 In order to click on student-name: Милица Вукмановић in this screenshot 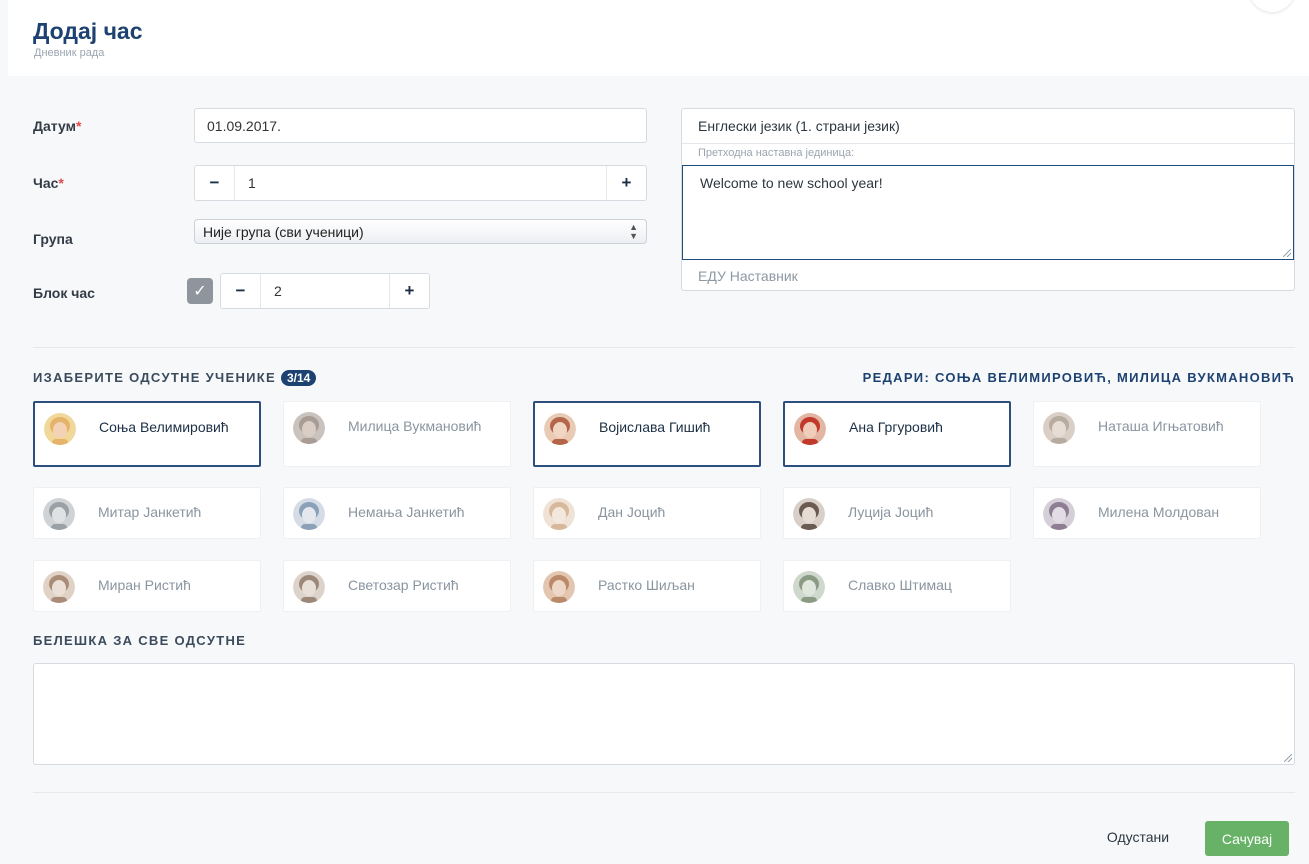, I will do `click(415, 426)`.